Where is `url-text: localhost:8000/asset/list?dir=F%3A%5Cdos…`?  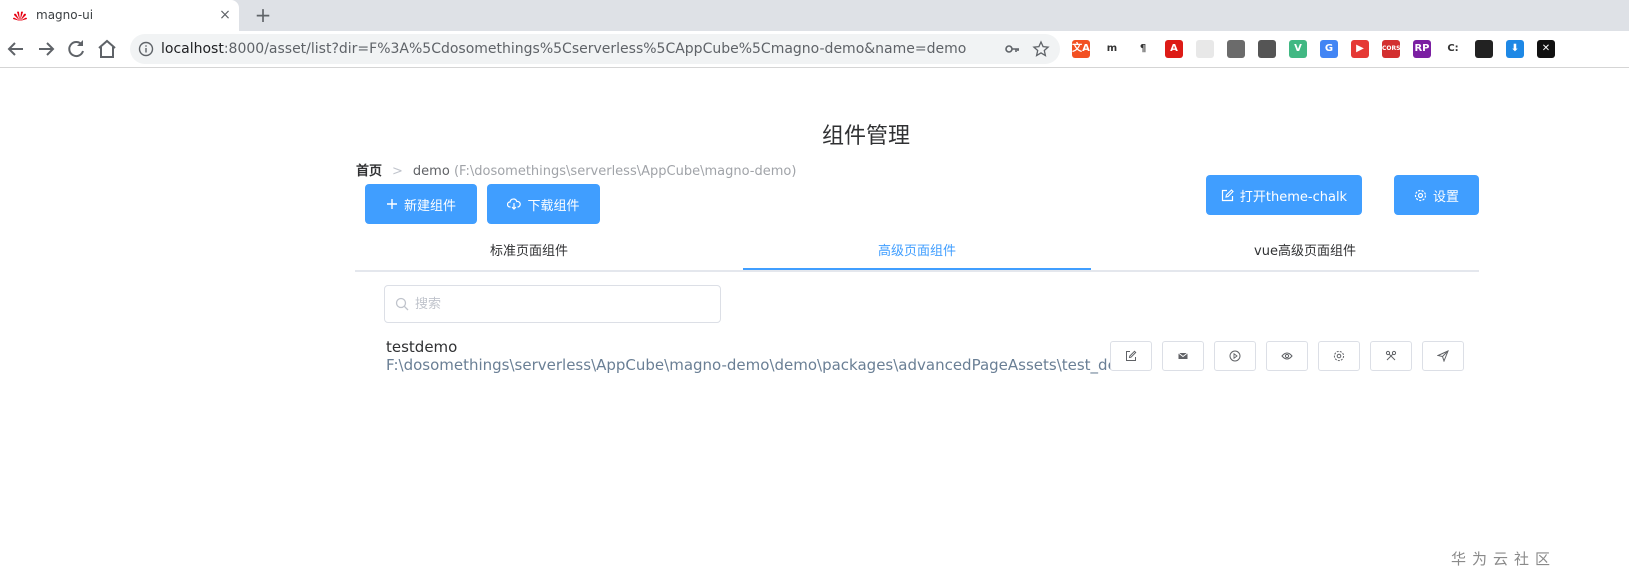
url-text: localhost:8000/asset/list?dir=F%3A%5Cdos… is located at coordinates (563, 49).